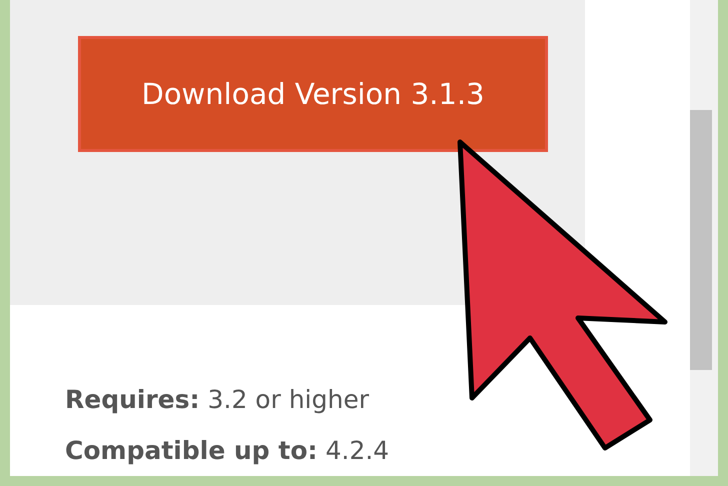 Image resolution: width=728 pixels, height=486 pixels. I want to click on spec-text: Compatible up to: 4.2.4, so click(227, 450).